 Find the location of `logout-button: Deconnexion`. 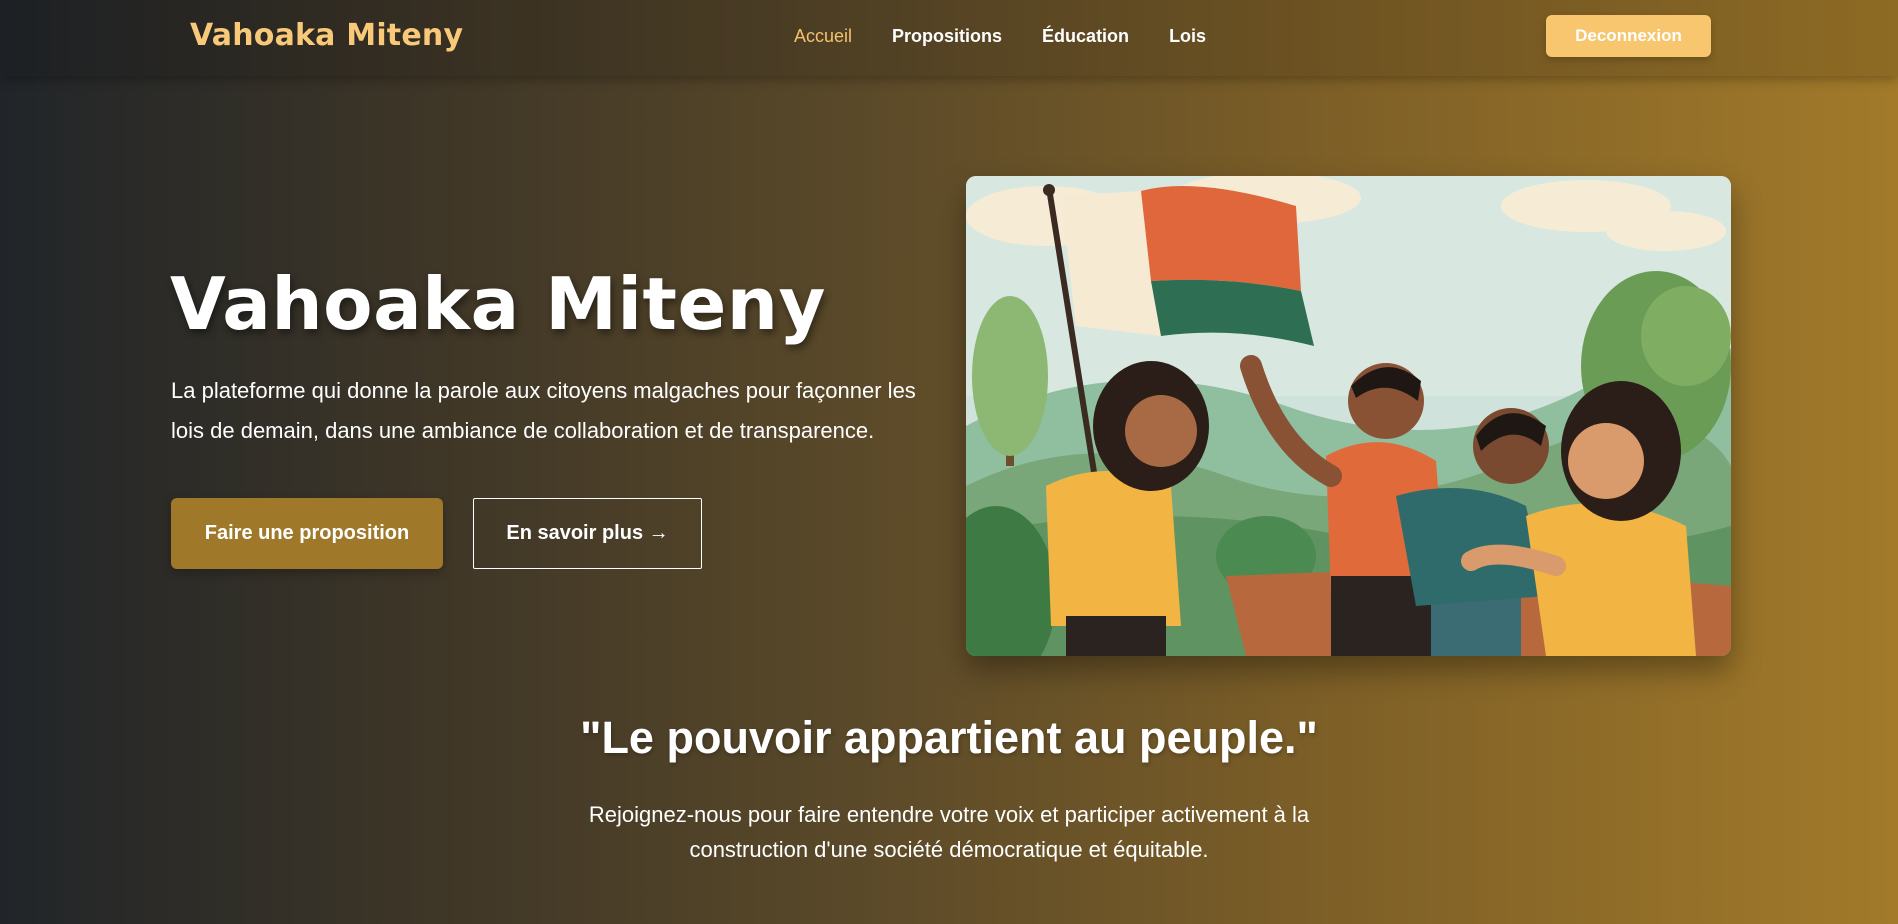

logout-button: Deconnexion is located at coordinates (1628, 36).